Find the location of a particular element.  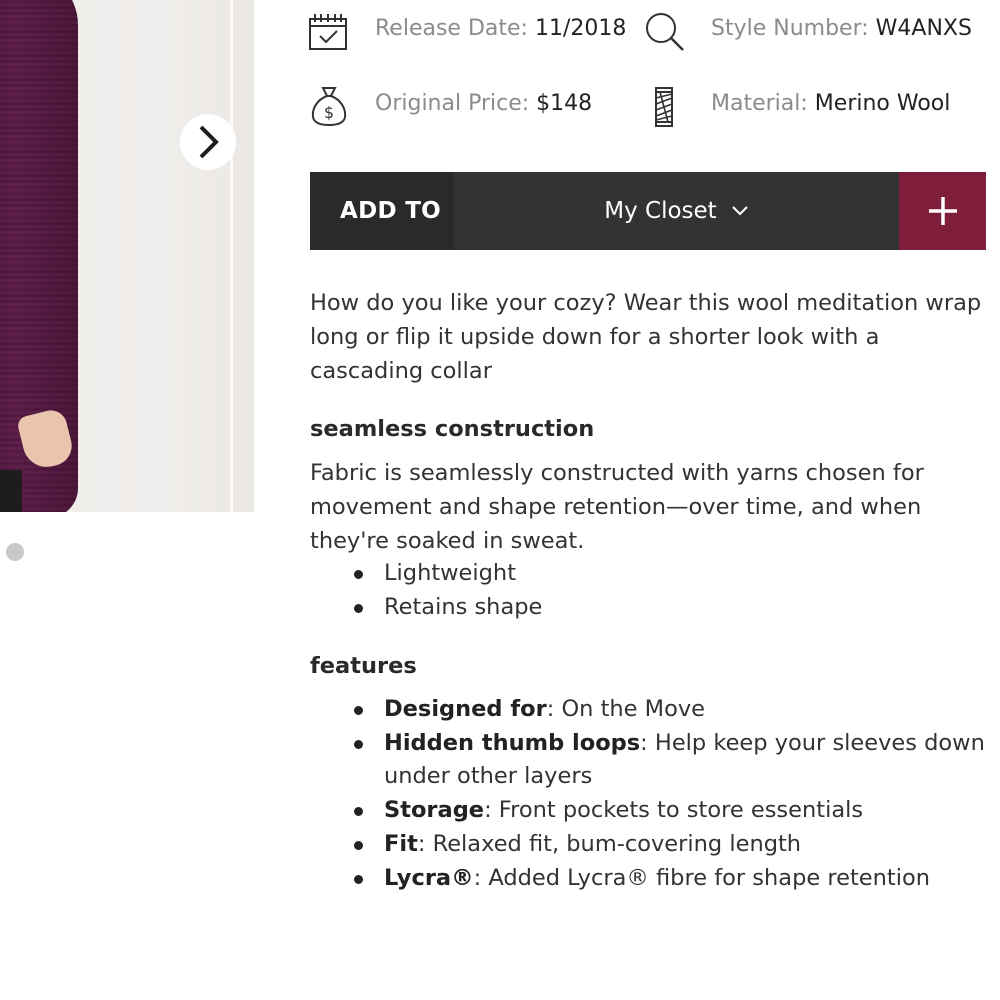

next-image-button is located at coordinates (208, 142).